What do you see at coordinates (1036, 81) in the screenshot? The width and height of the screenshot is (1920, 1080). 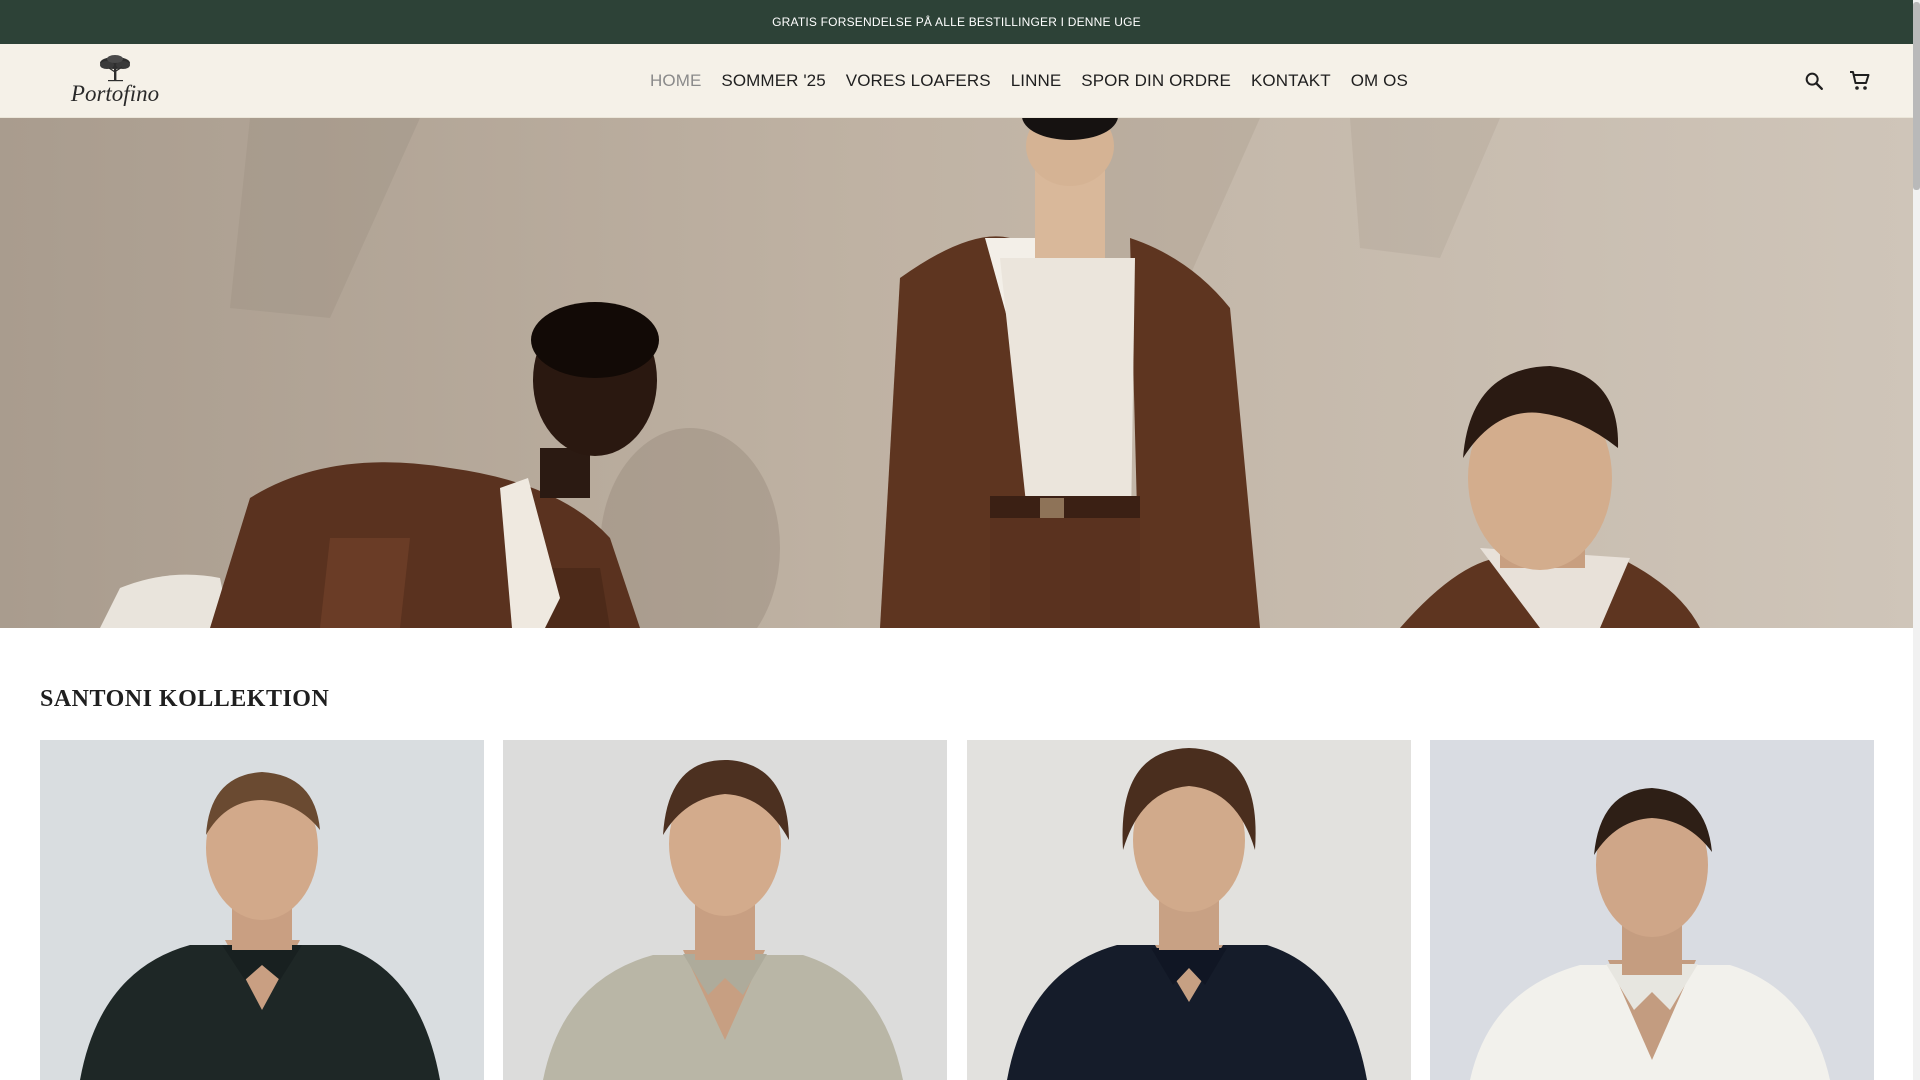 I see `nav-item-linne: LINNE` at bounding box center [1036, 81].